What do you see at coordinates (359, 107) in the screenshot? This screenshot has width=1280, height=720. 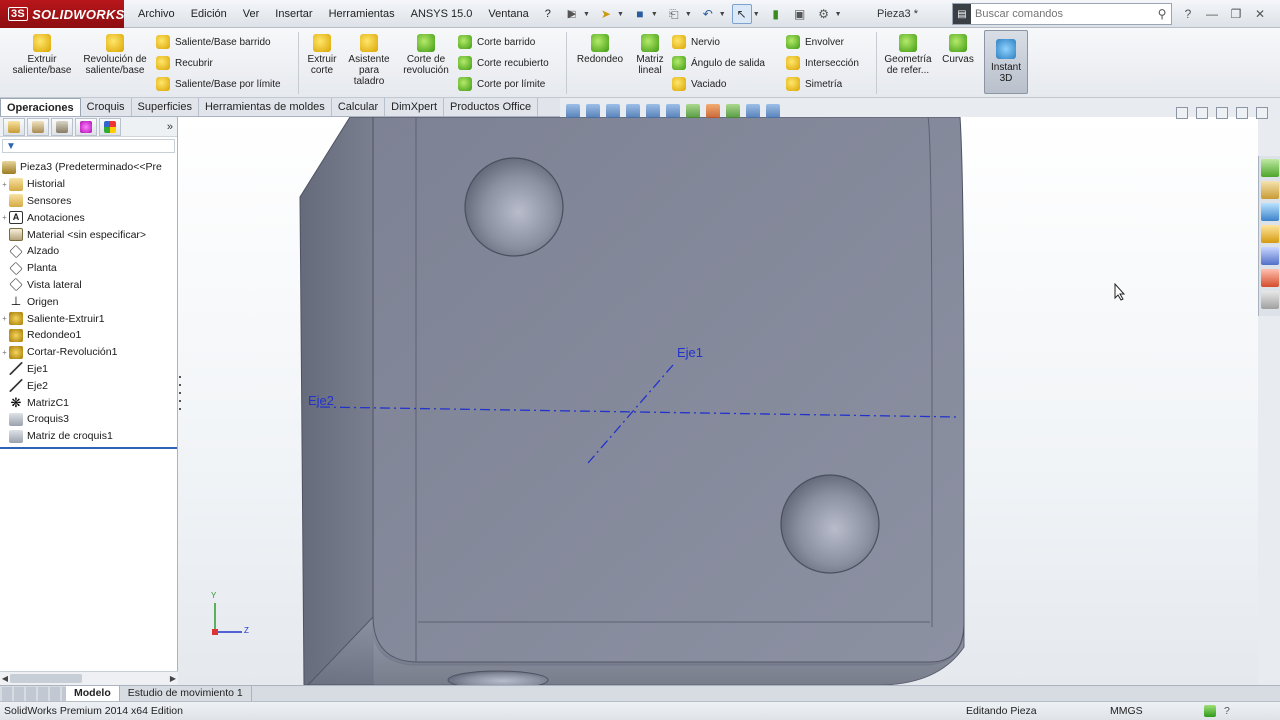 I see `tab-calcular: Calcular` at bounding box center [359, 107].